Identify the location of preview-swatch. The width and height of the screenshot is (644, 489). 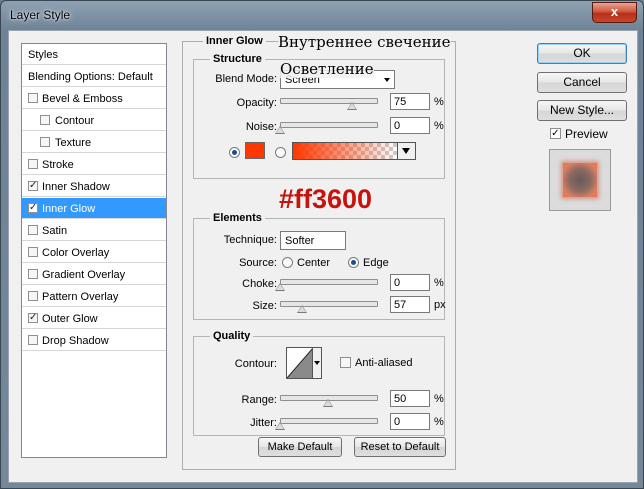
(580, 180).